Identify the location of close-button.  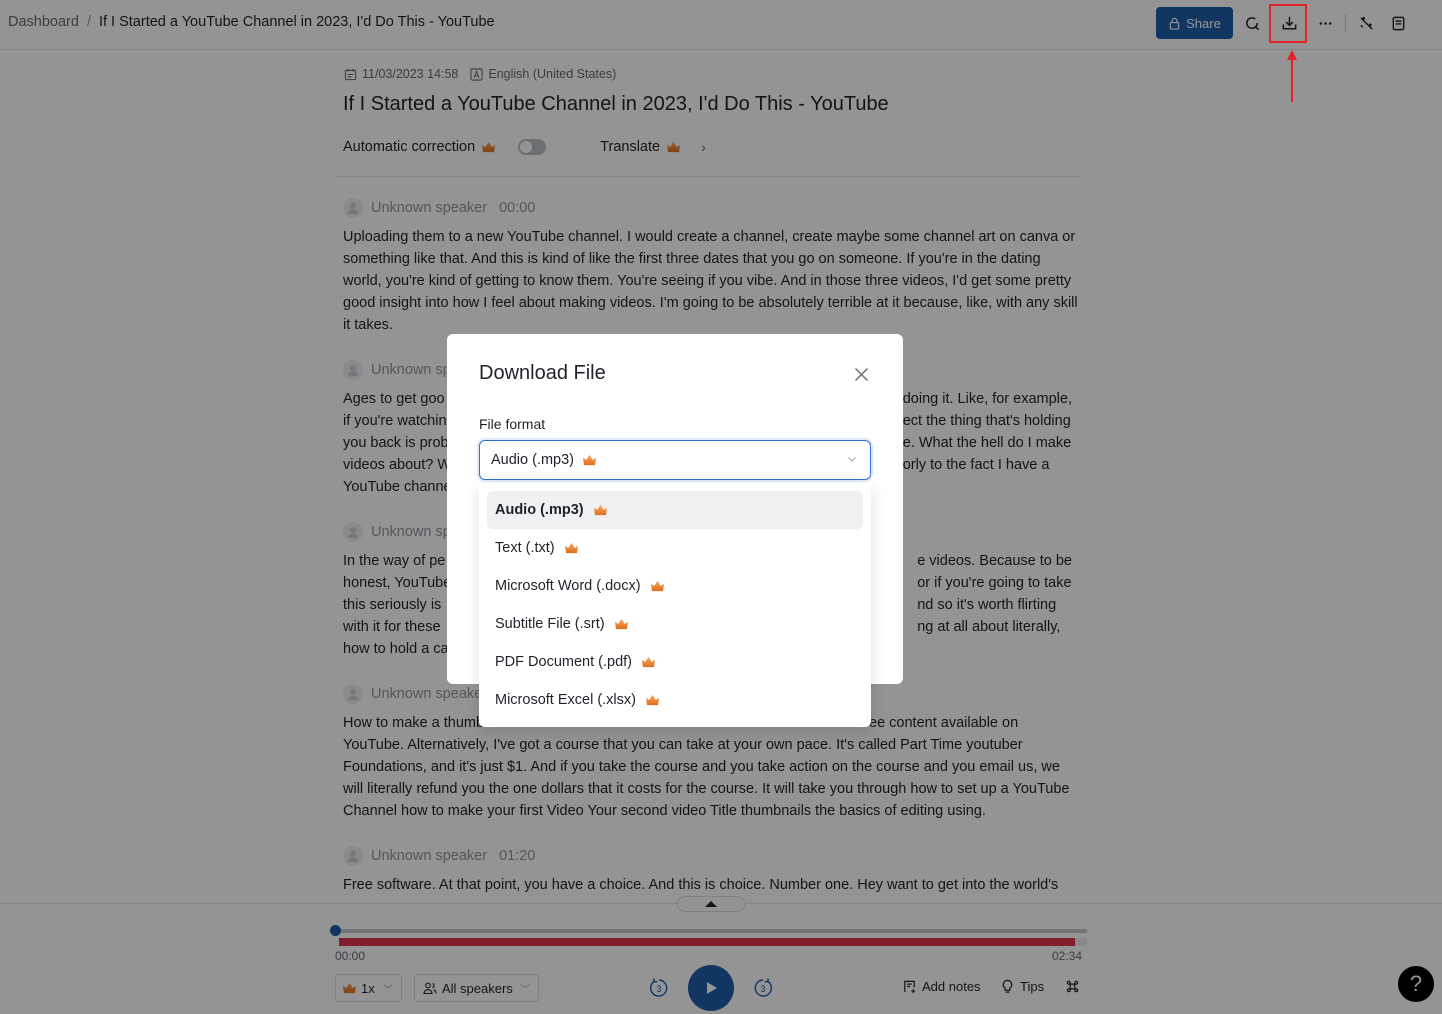
(861, 374).